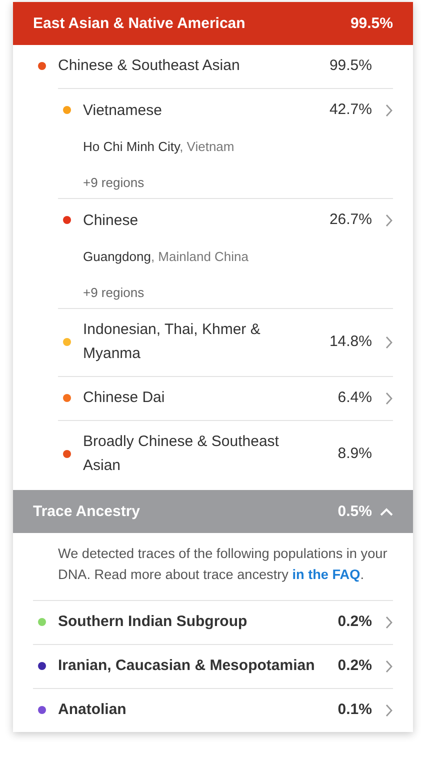 This screenshot has width=429, height=758. I want to click on population-name: Chinese, so click(111, 221).